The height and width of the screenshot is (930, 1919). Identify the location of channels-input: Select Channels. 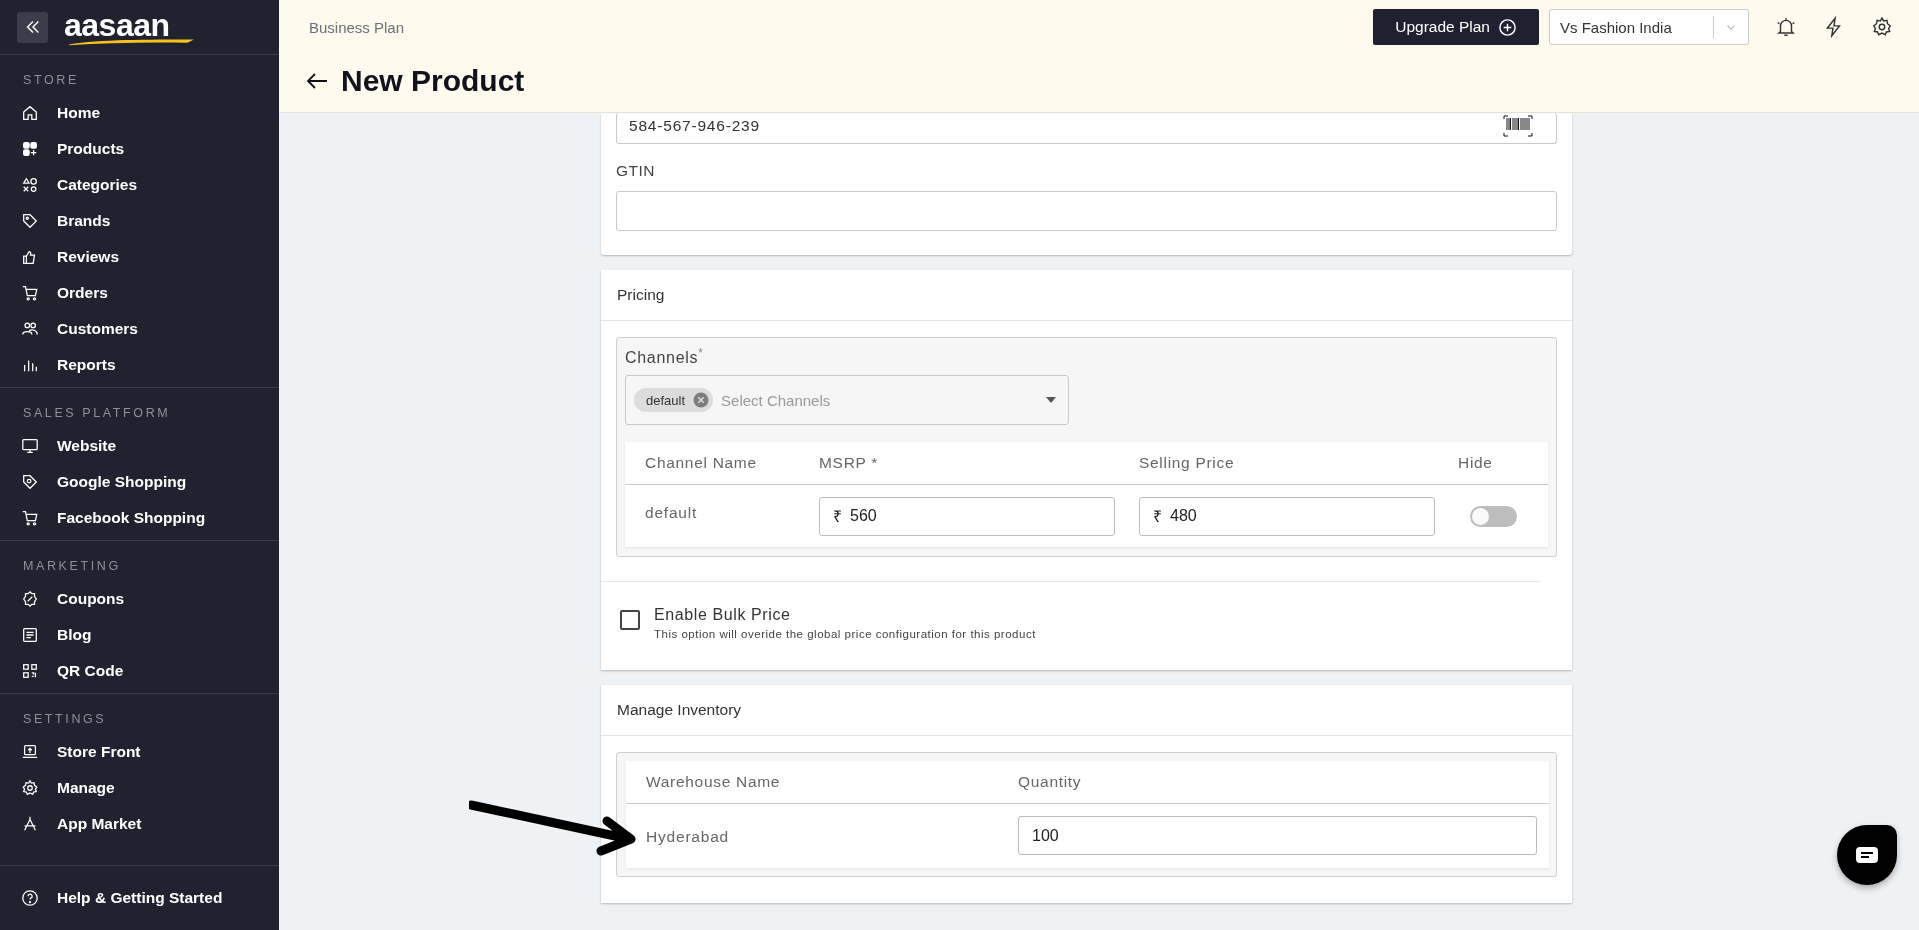
(879, 400).